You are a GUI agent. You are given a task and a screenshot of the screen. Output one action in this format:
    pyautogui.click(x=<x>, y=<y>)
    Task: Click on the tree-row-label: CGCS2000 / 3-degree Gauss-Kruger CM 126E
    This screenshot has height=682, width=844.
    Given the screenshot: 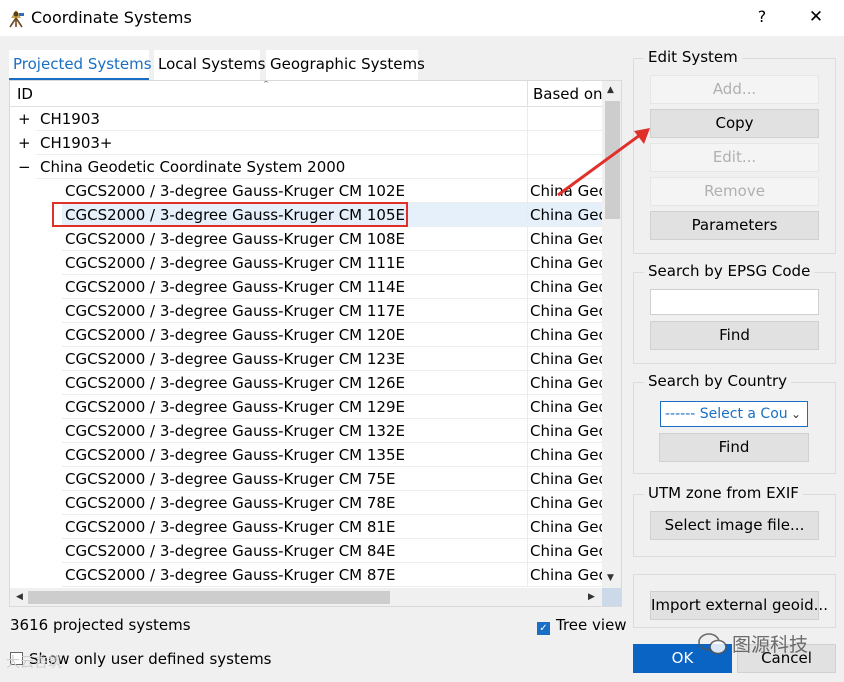 What is the action you would take?
    pyautogui.click(x=235, y=383)
    